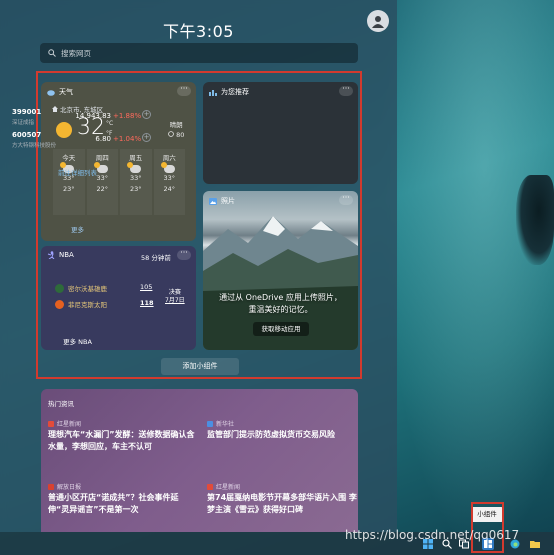 The image size is (554, 555). What do you see at coordinates (184, 90) in the screenshot?
I see `weather-more-options-button: ···` at bounding box center [184, 90].